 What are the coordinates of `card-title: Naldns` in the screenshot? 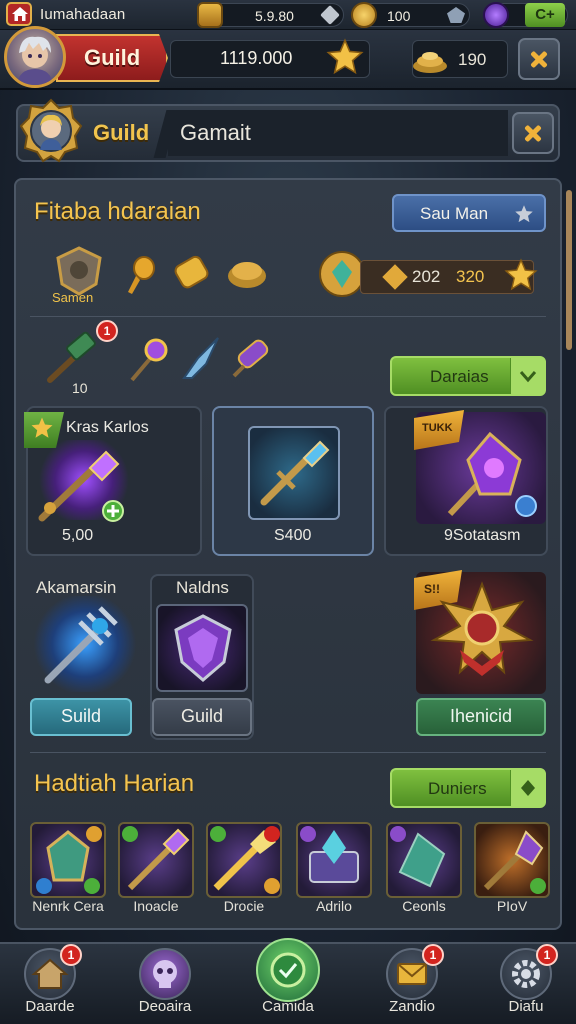 It's located at (202, 587).